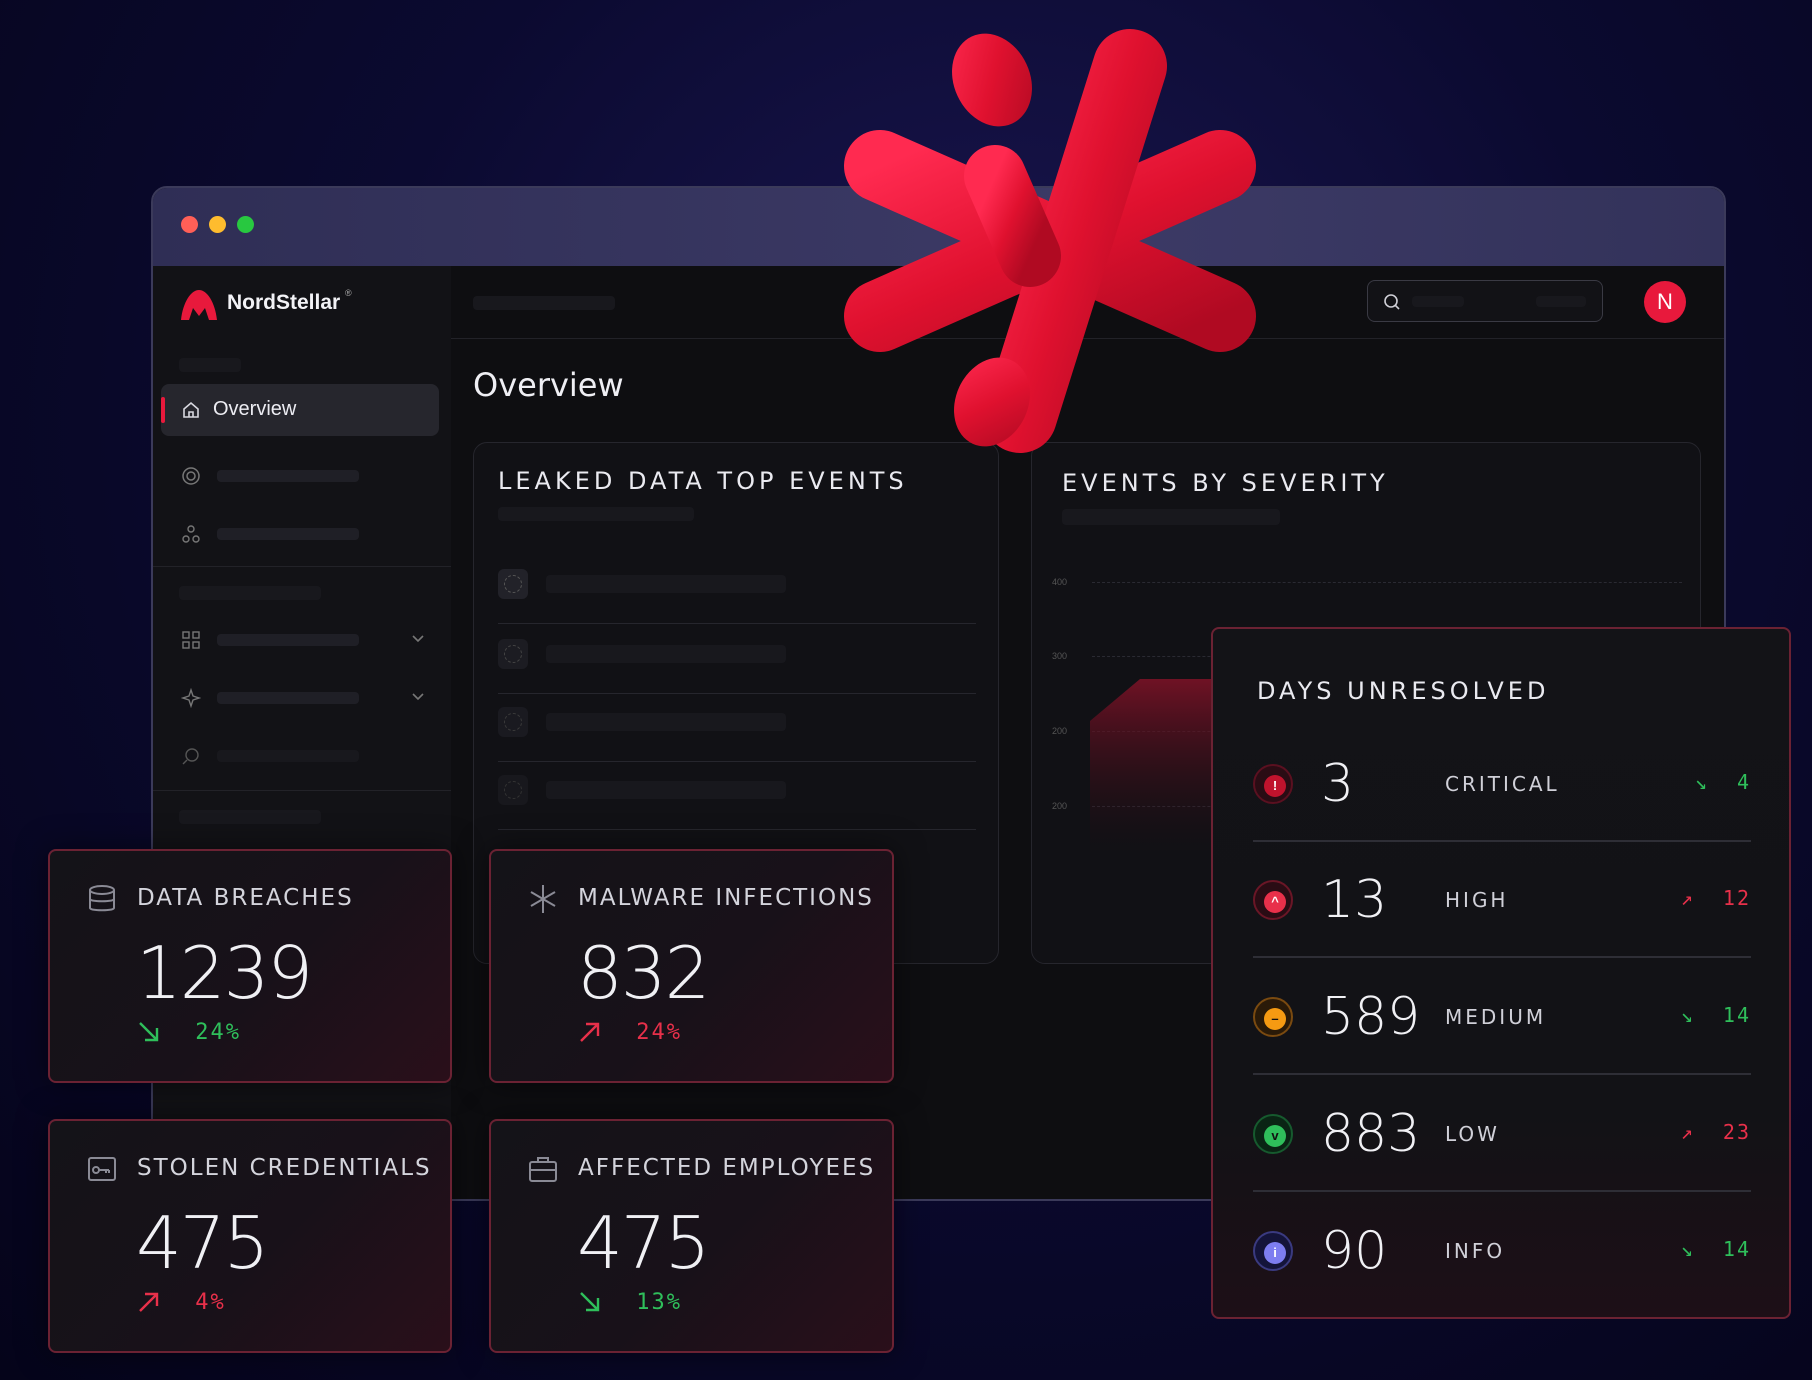 The image size is (1812, 1380). What do you see at coordinates (703, 481) in the screenshot?
I see `panel-title: LEAKED DATA TOP EVENTS` at bounding box center [703, 481].